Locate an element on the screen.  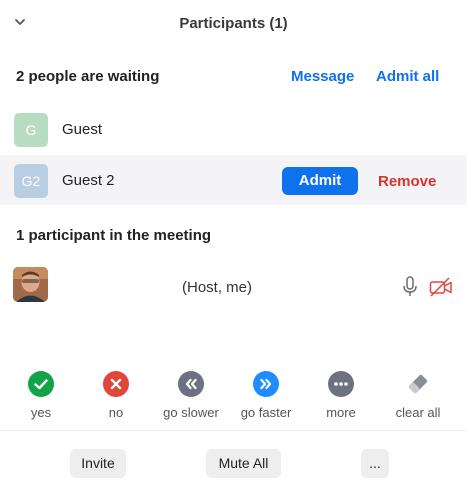
footer-divider is located at coordinates (233, 430).